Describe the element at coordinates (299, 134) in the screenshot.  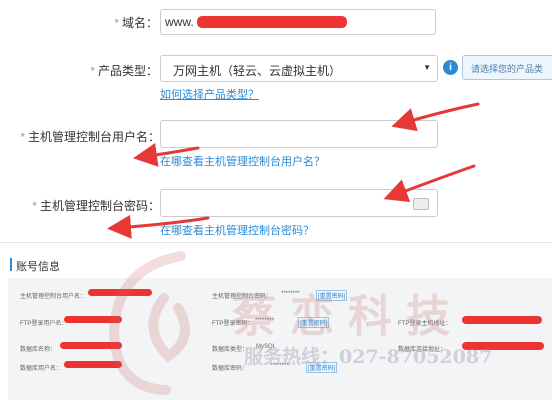
I see `username-input` at that location.